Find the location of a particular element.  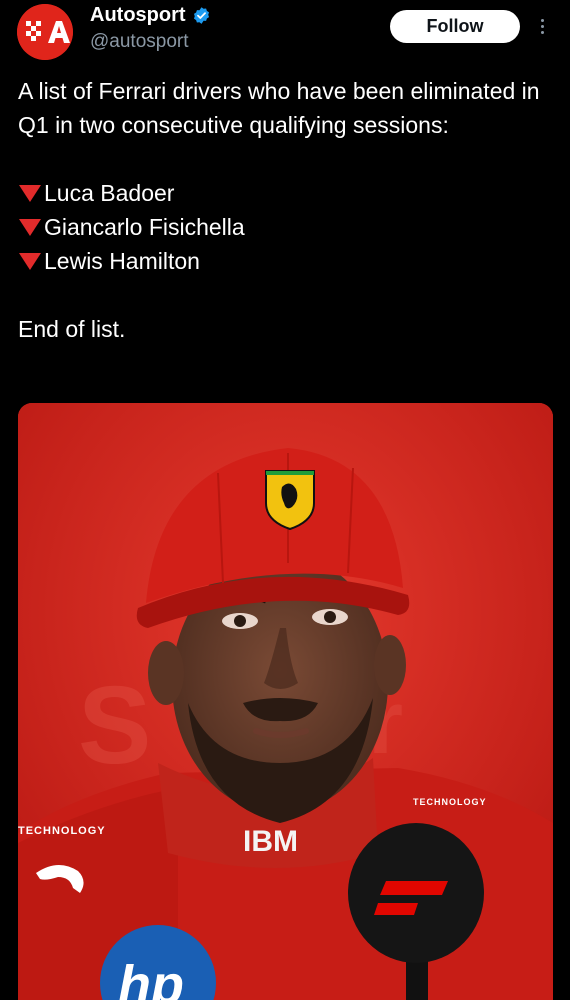

sponsor-right: TECHNOLOGY is located at coordinates (450, 802).